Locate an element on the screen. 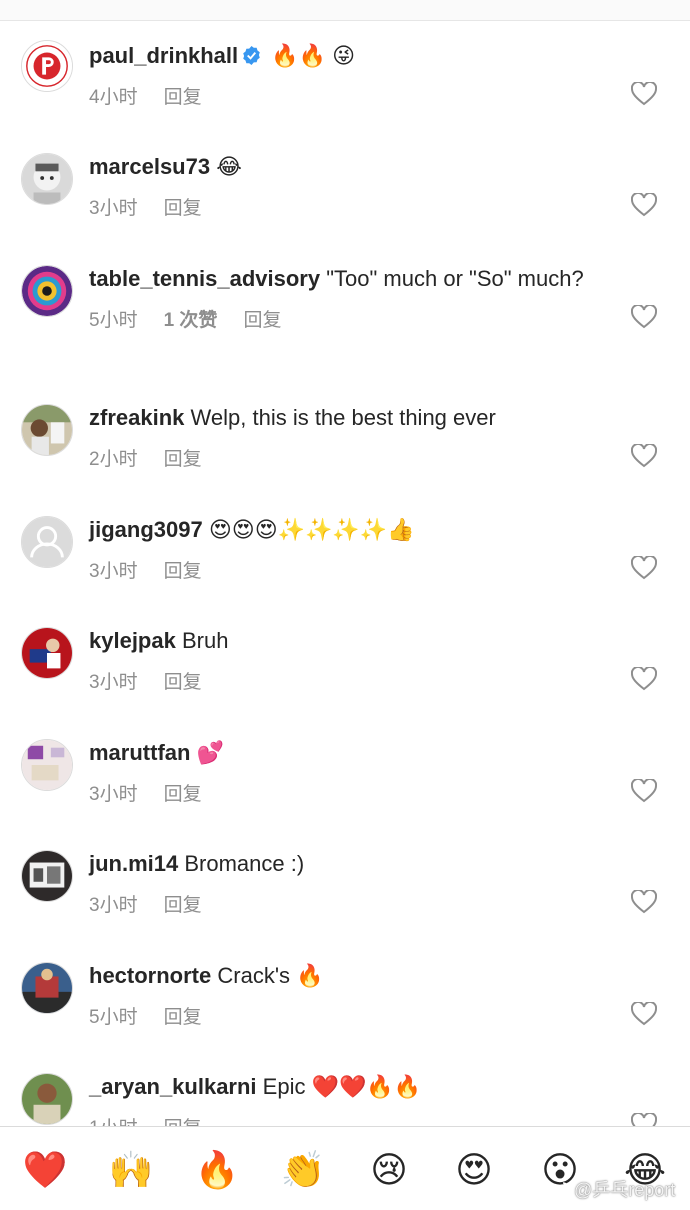 This screenshot has width=690, height=1210. comment-username: kylejpak is located at coordinates (132, 640).